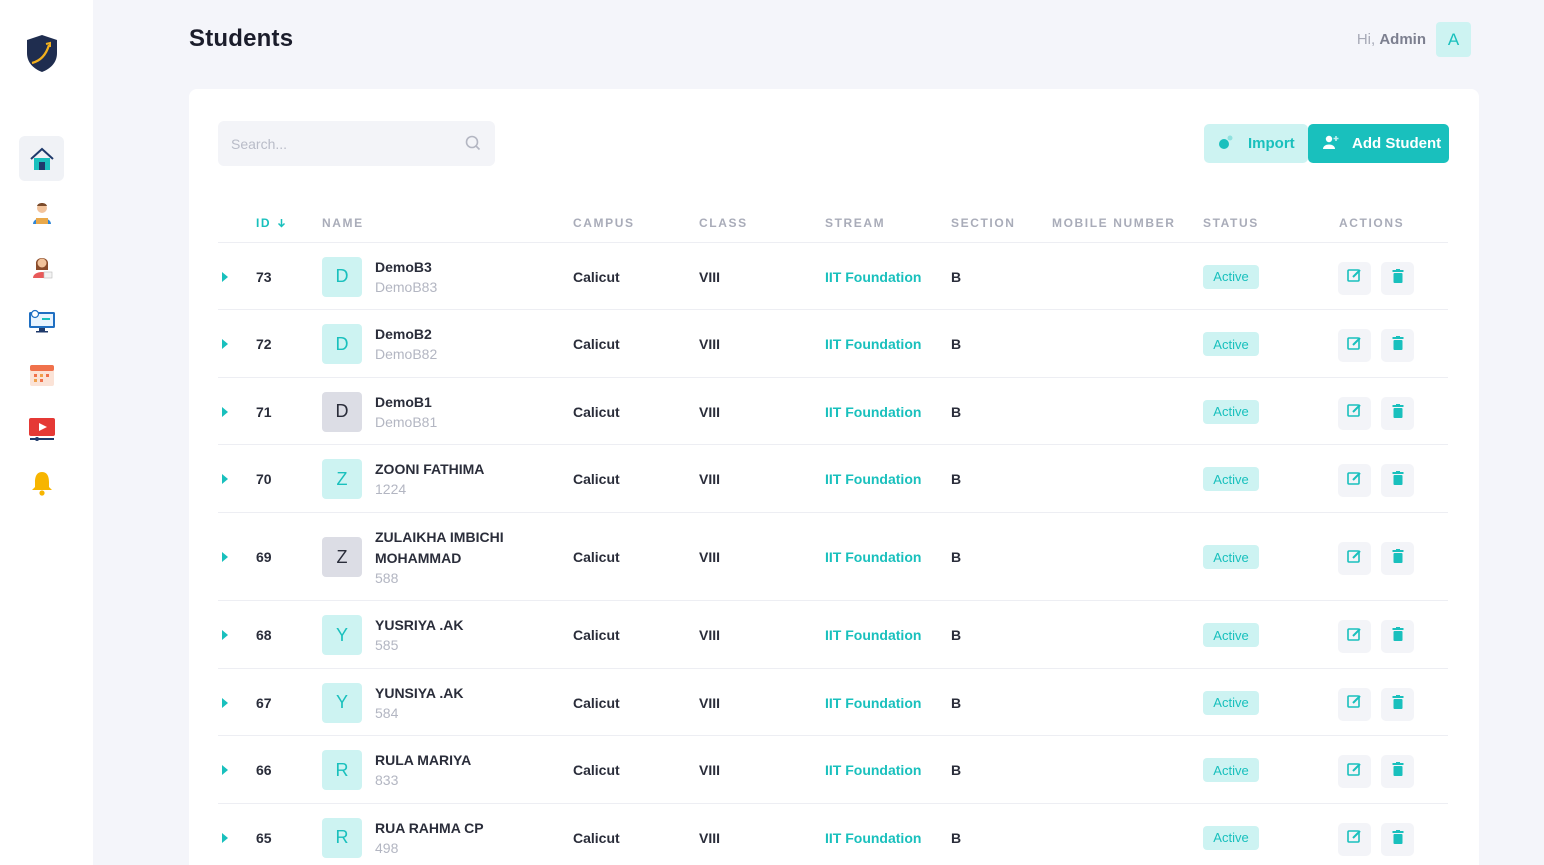  I want to click on student-id: 71, so click(264, 411).